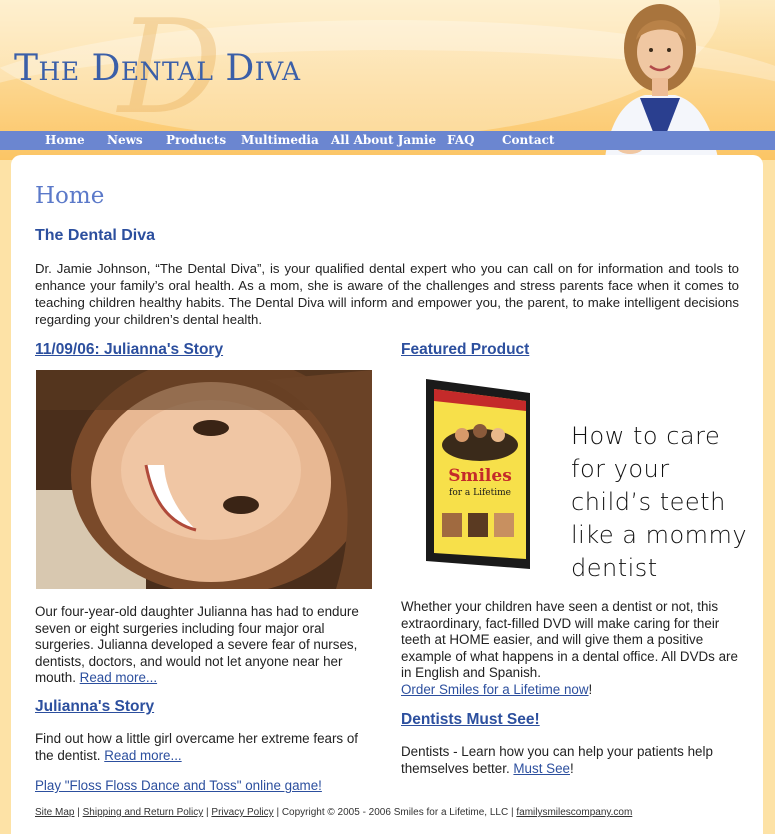 The image size is (775, 834). What do you see at coordinates (465, 350) in the screenshot?
I see `featured-product-heading-link: Featured Product` at bounding box center [465, 350].